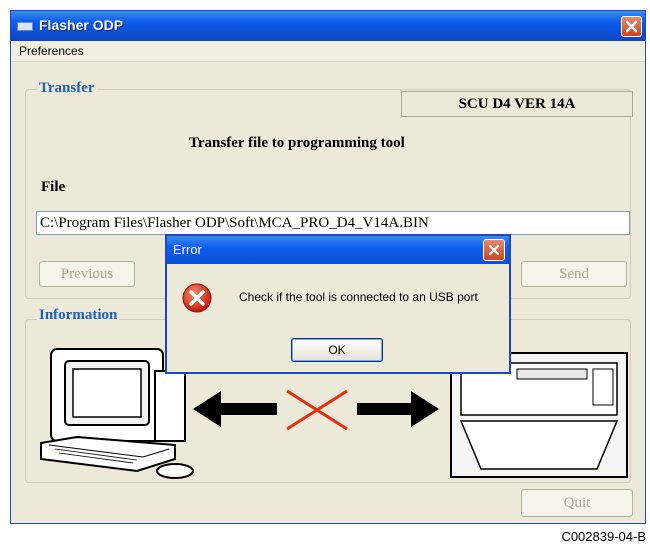 This screenshot has height=546, width=650. Describe the element at coordinates (51, 51) in the screenshot. I see `menu-preferences: Preferences` at that location.